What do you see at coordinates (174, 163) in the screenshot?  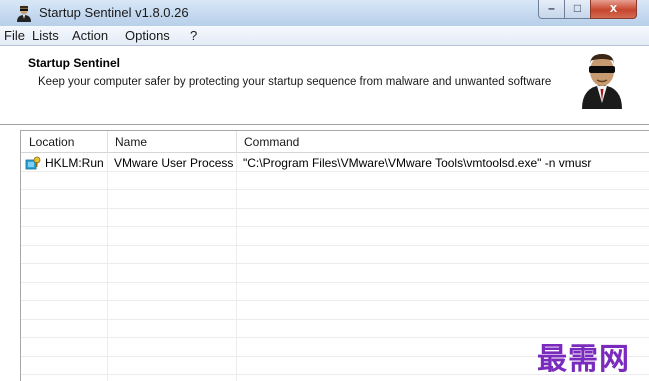 I see `cell-name: VMware User Process` at bounding box center [174, 163].